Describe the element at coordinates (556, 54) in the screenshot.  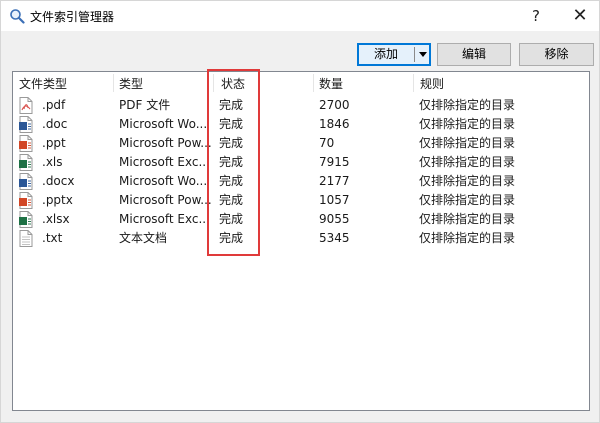
I see `remove-button: 移除` at that location.